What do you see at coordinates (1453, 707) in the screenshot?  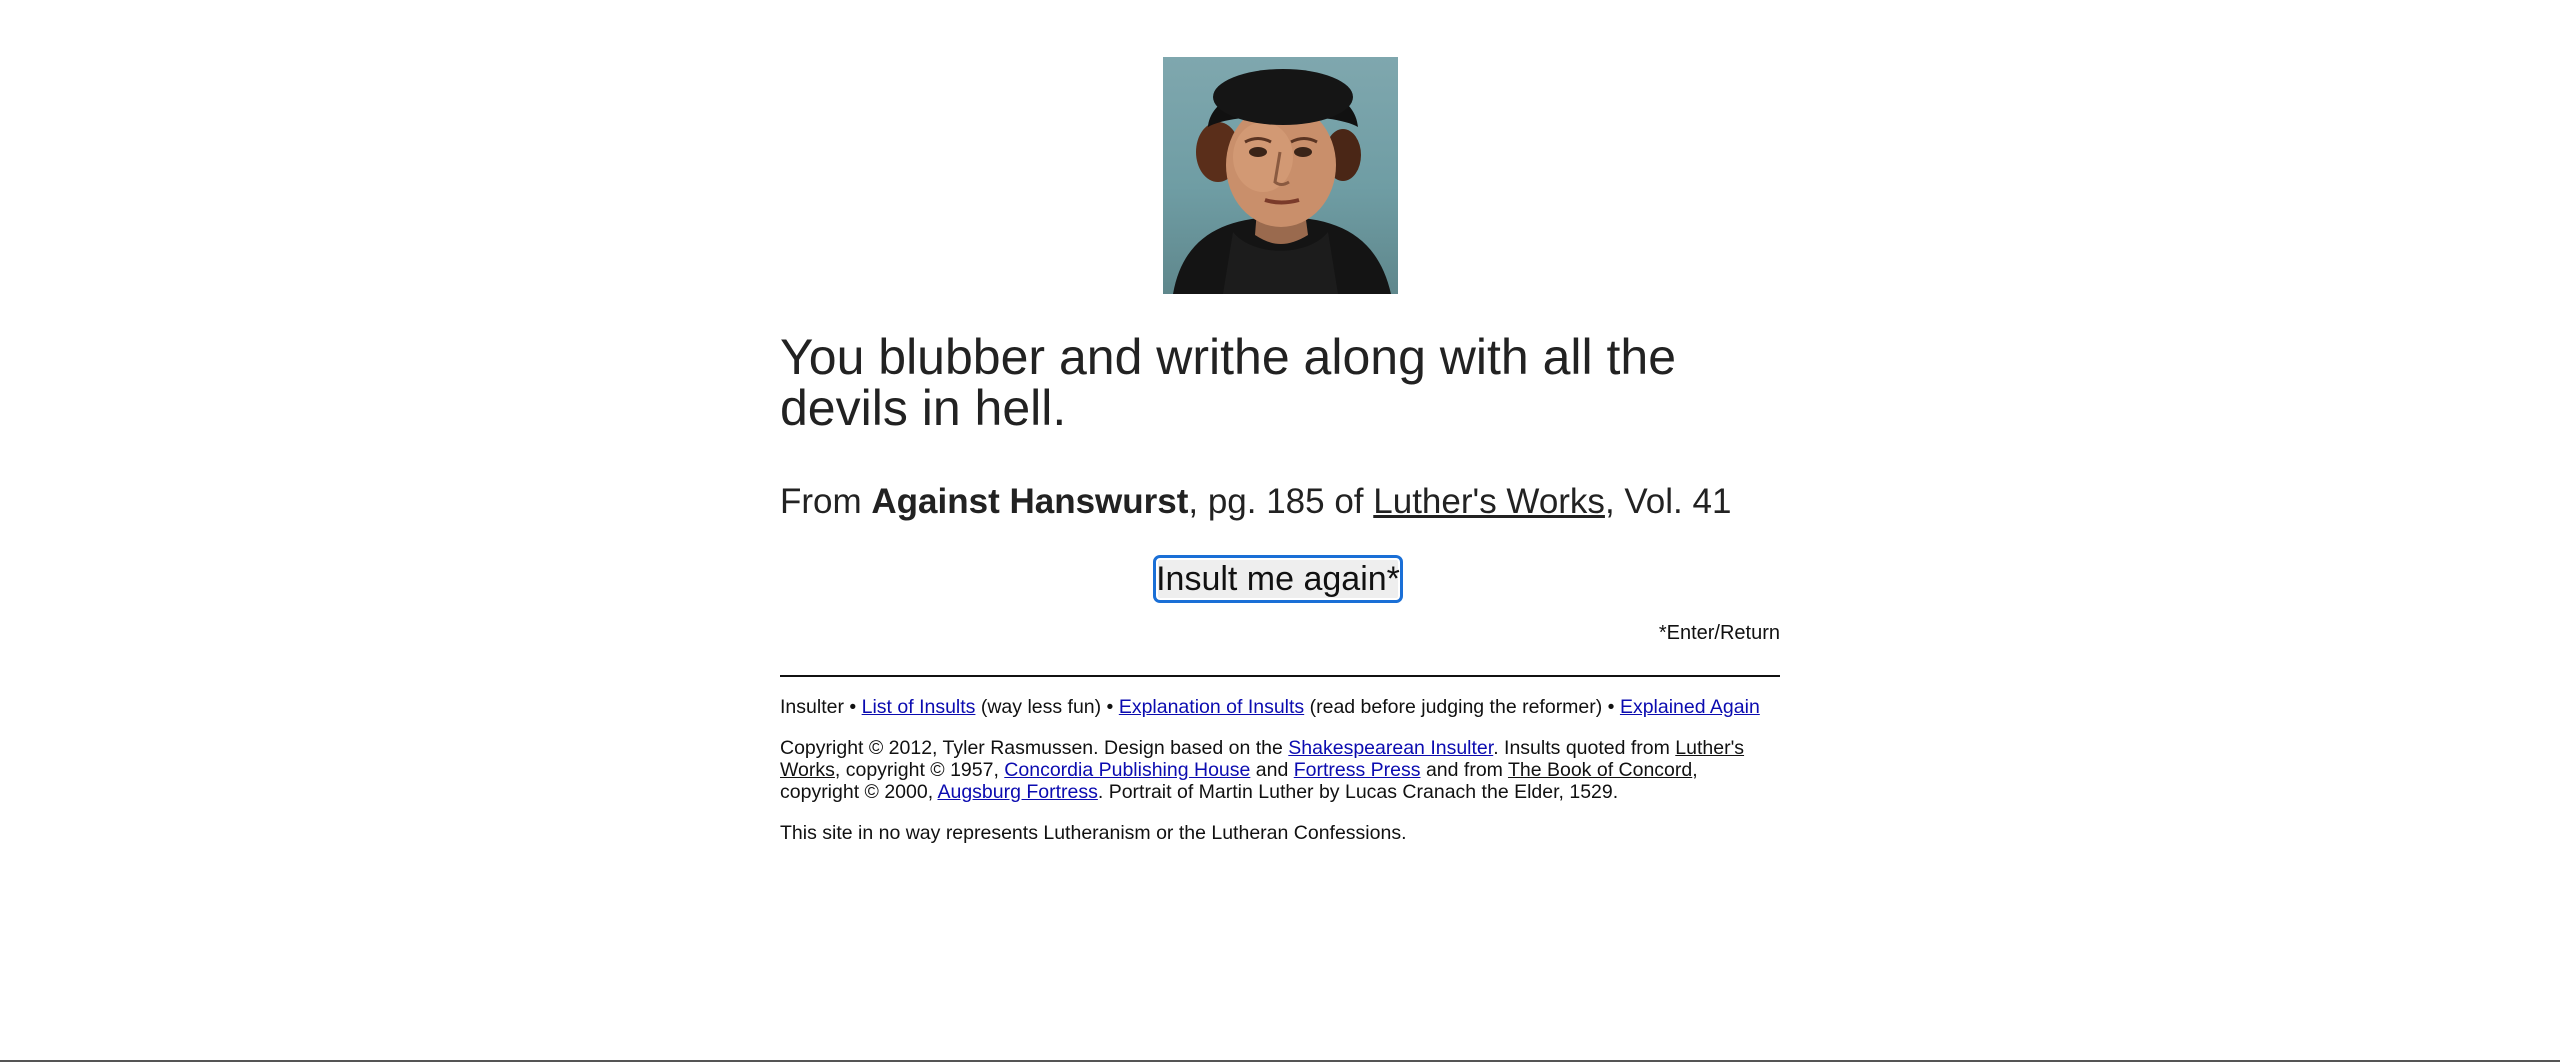 I see `explanation-note: (read before judging the reformer)` at bounding box center [1453, 707].